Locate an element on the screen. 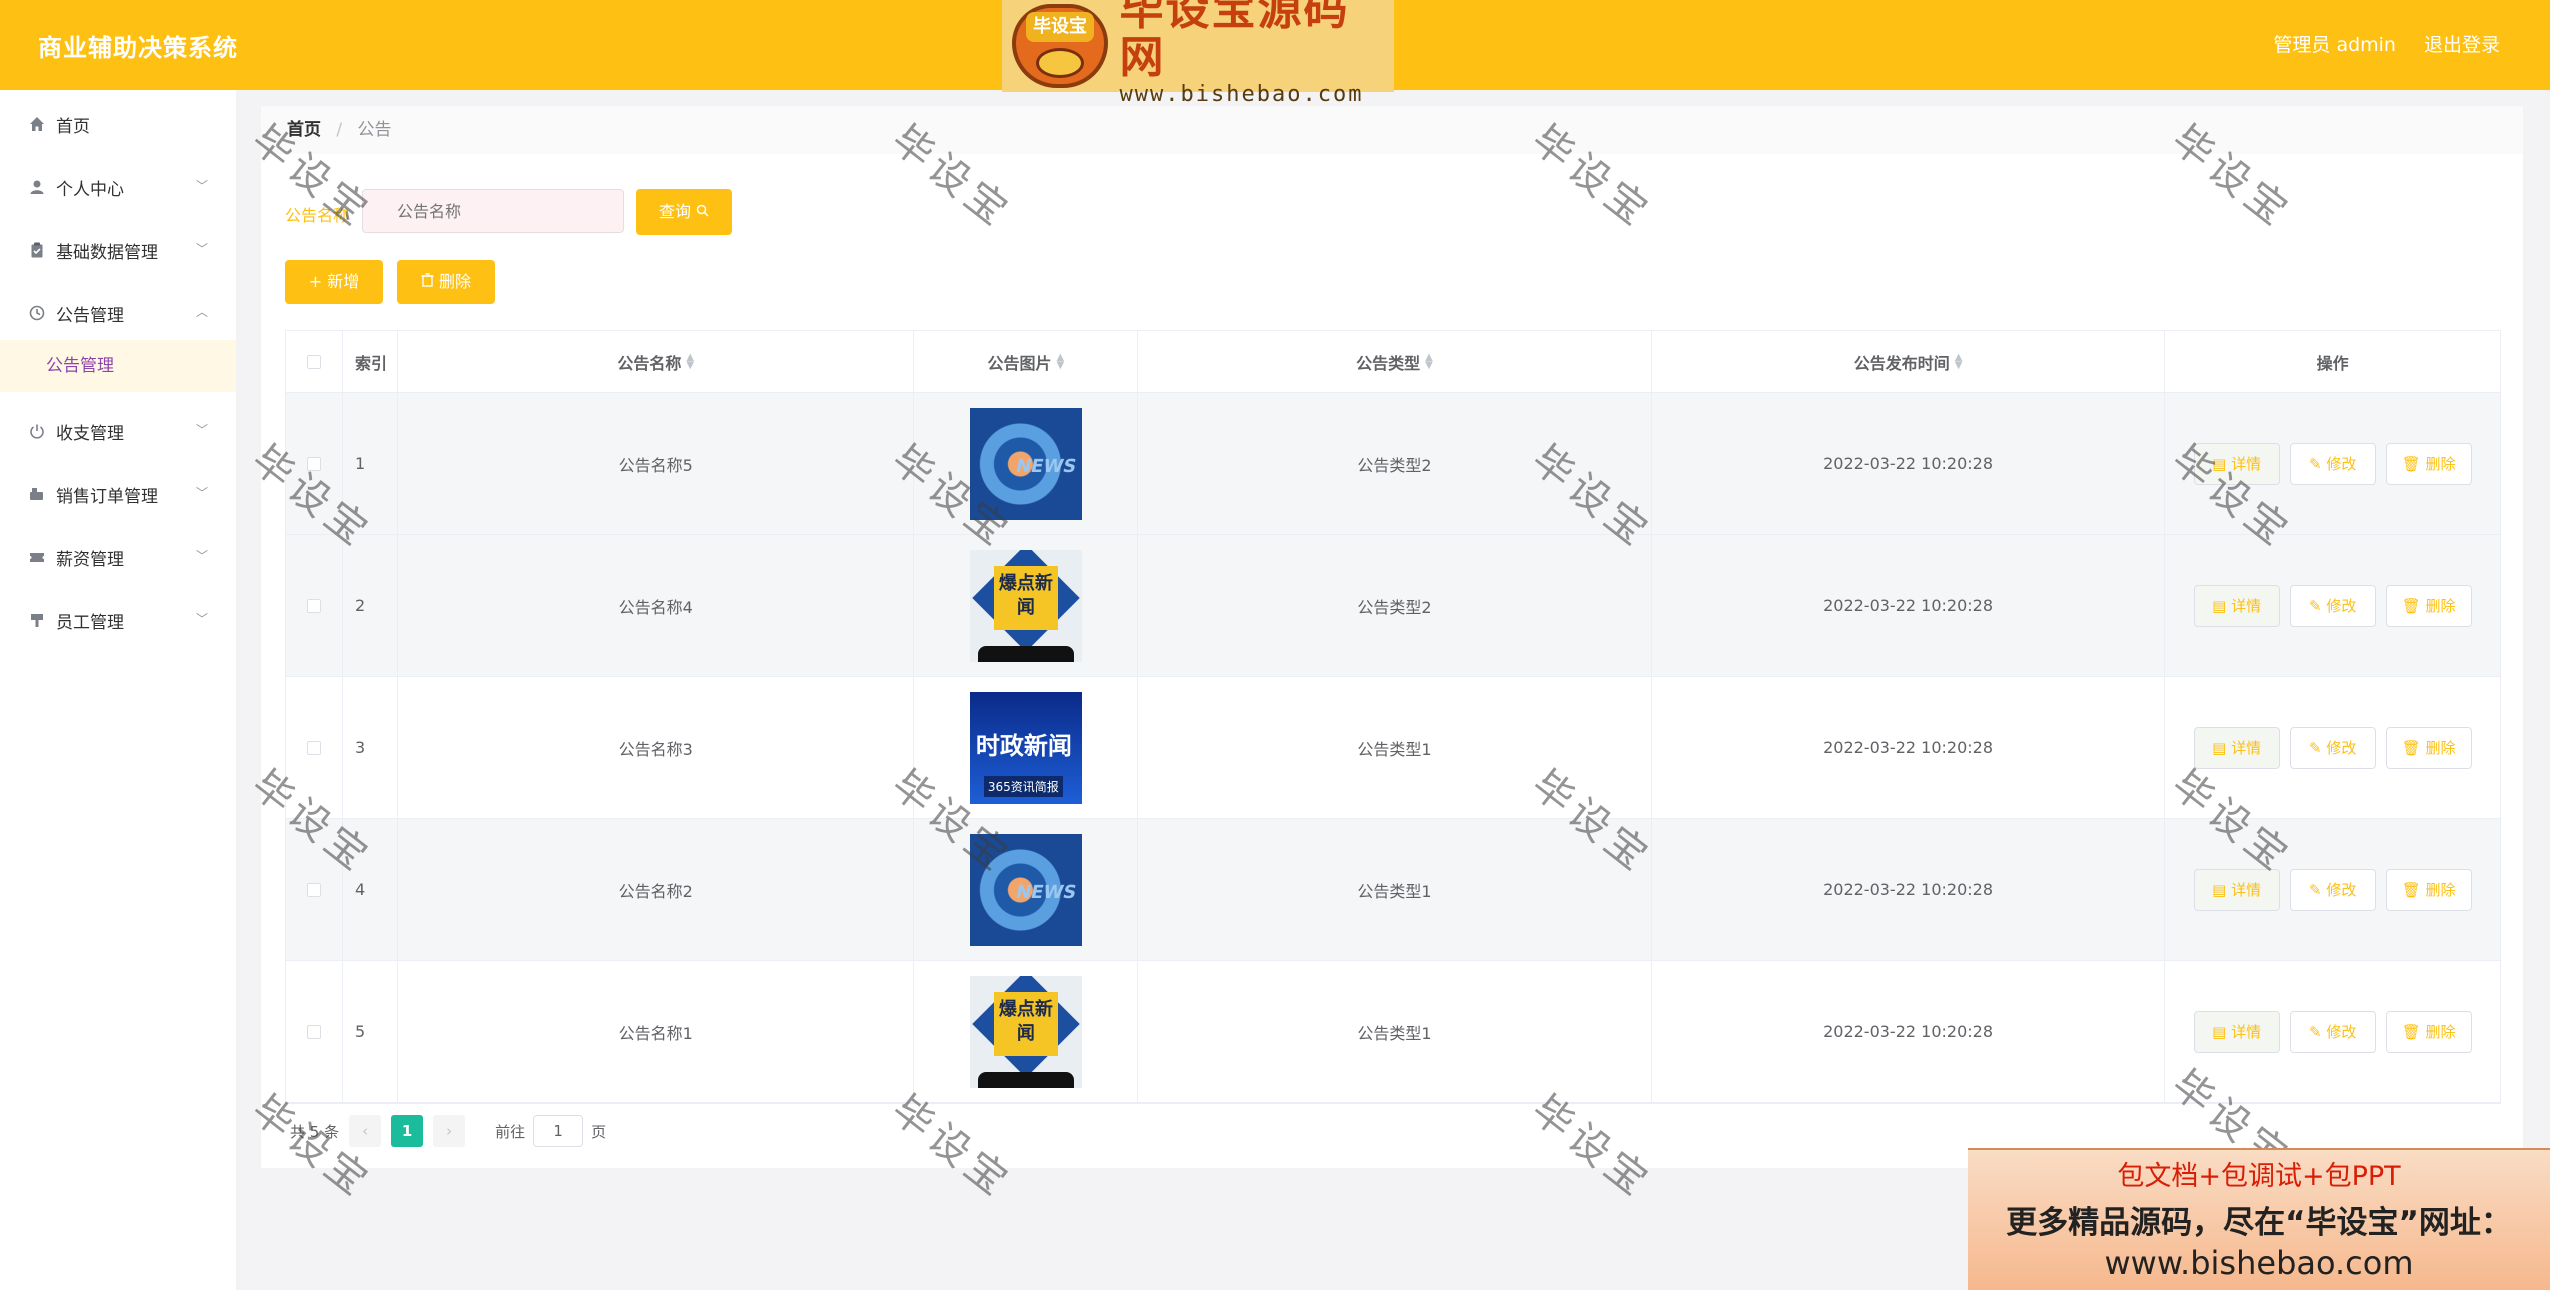  pagination: 共 5 条 ‹ 1 › 前往 页 is located at coordinates (448, 1131).